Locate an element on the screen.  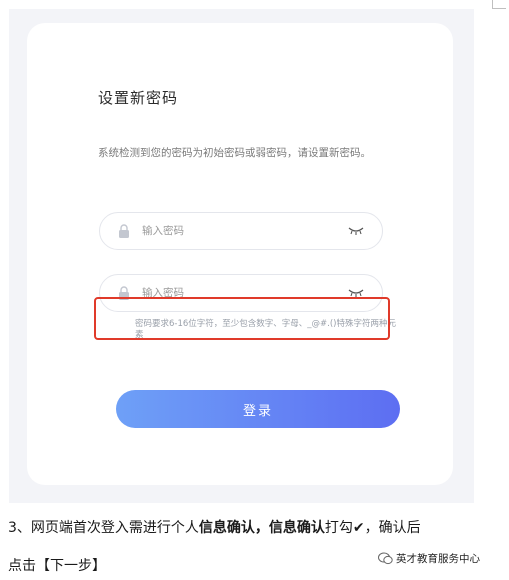
watermark-text: 英才教育服务中心 is located at coordinates (438, 559).